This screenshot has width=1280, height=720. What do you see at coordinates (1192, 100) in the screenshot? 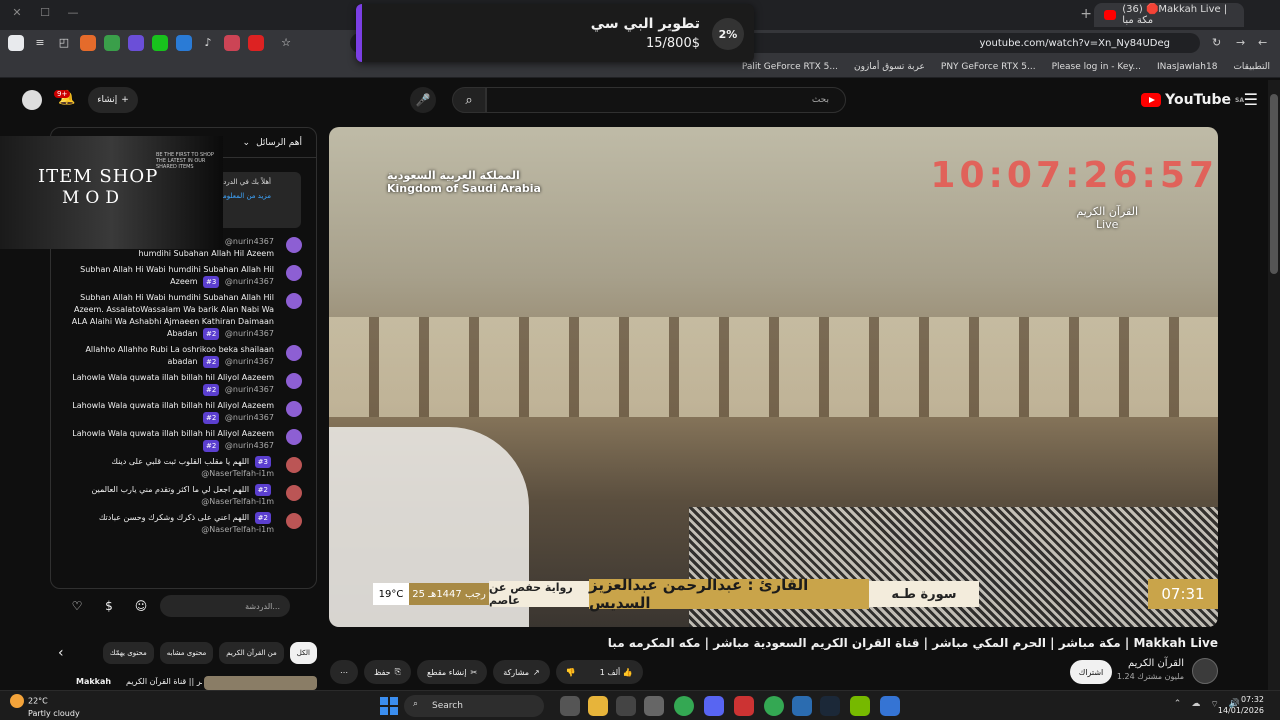
I see `youtube-logo: YouTube SA` at bounding box center [1192, 100].